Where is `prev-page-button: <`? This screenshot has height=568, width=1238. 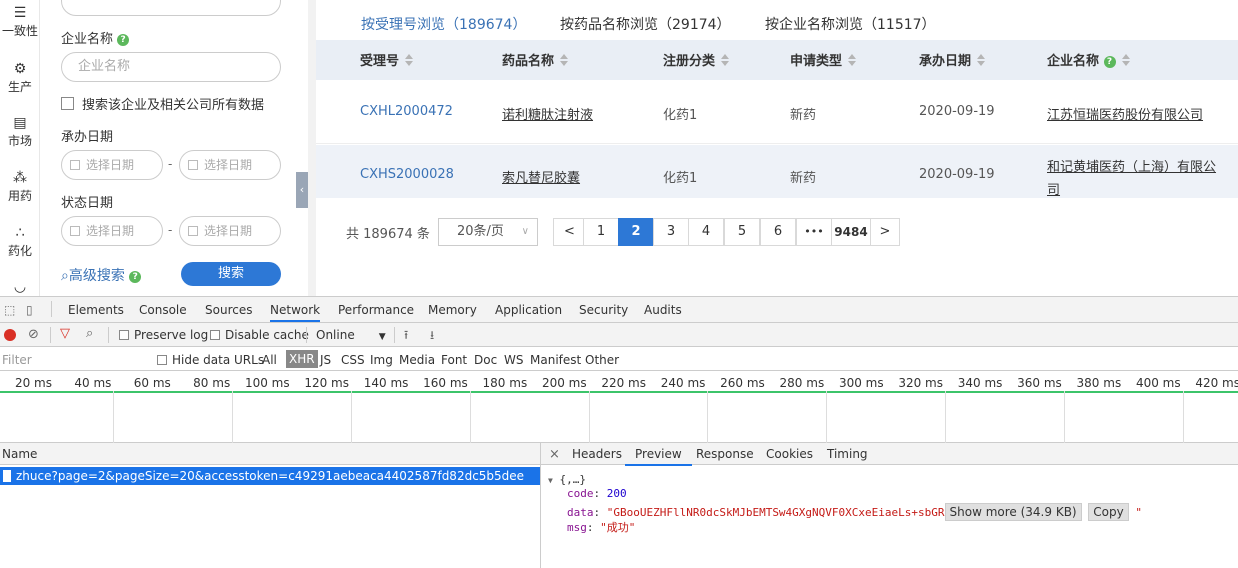
prev-page-button: < is located at coordinates (569, 232).